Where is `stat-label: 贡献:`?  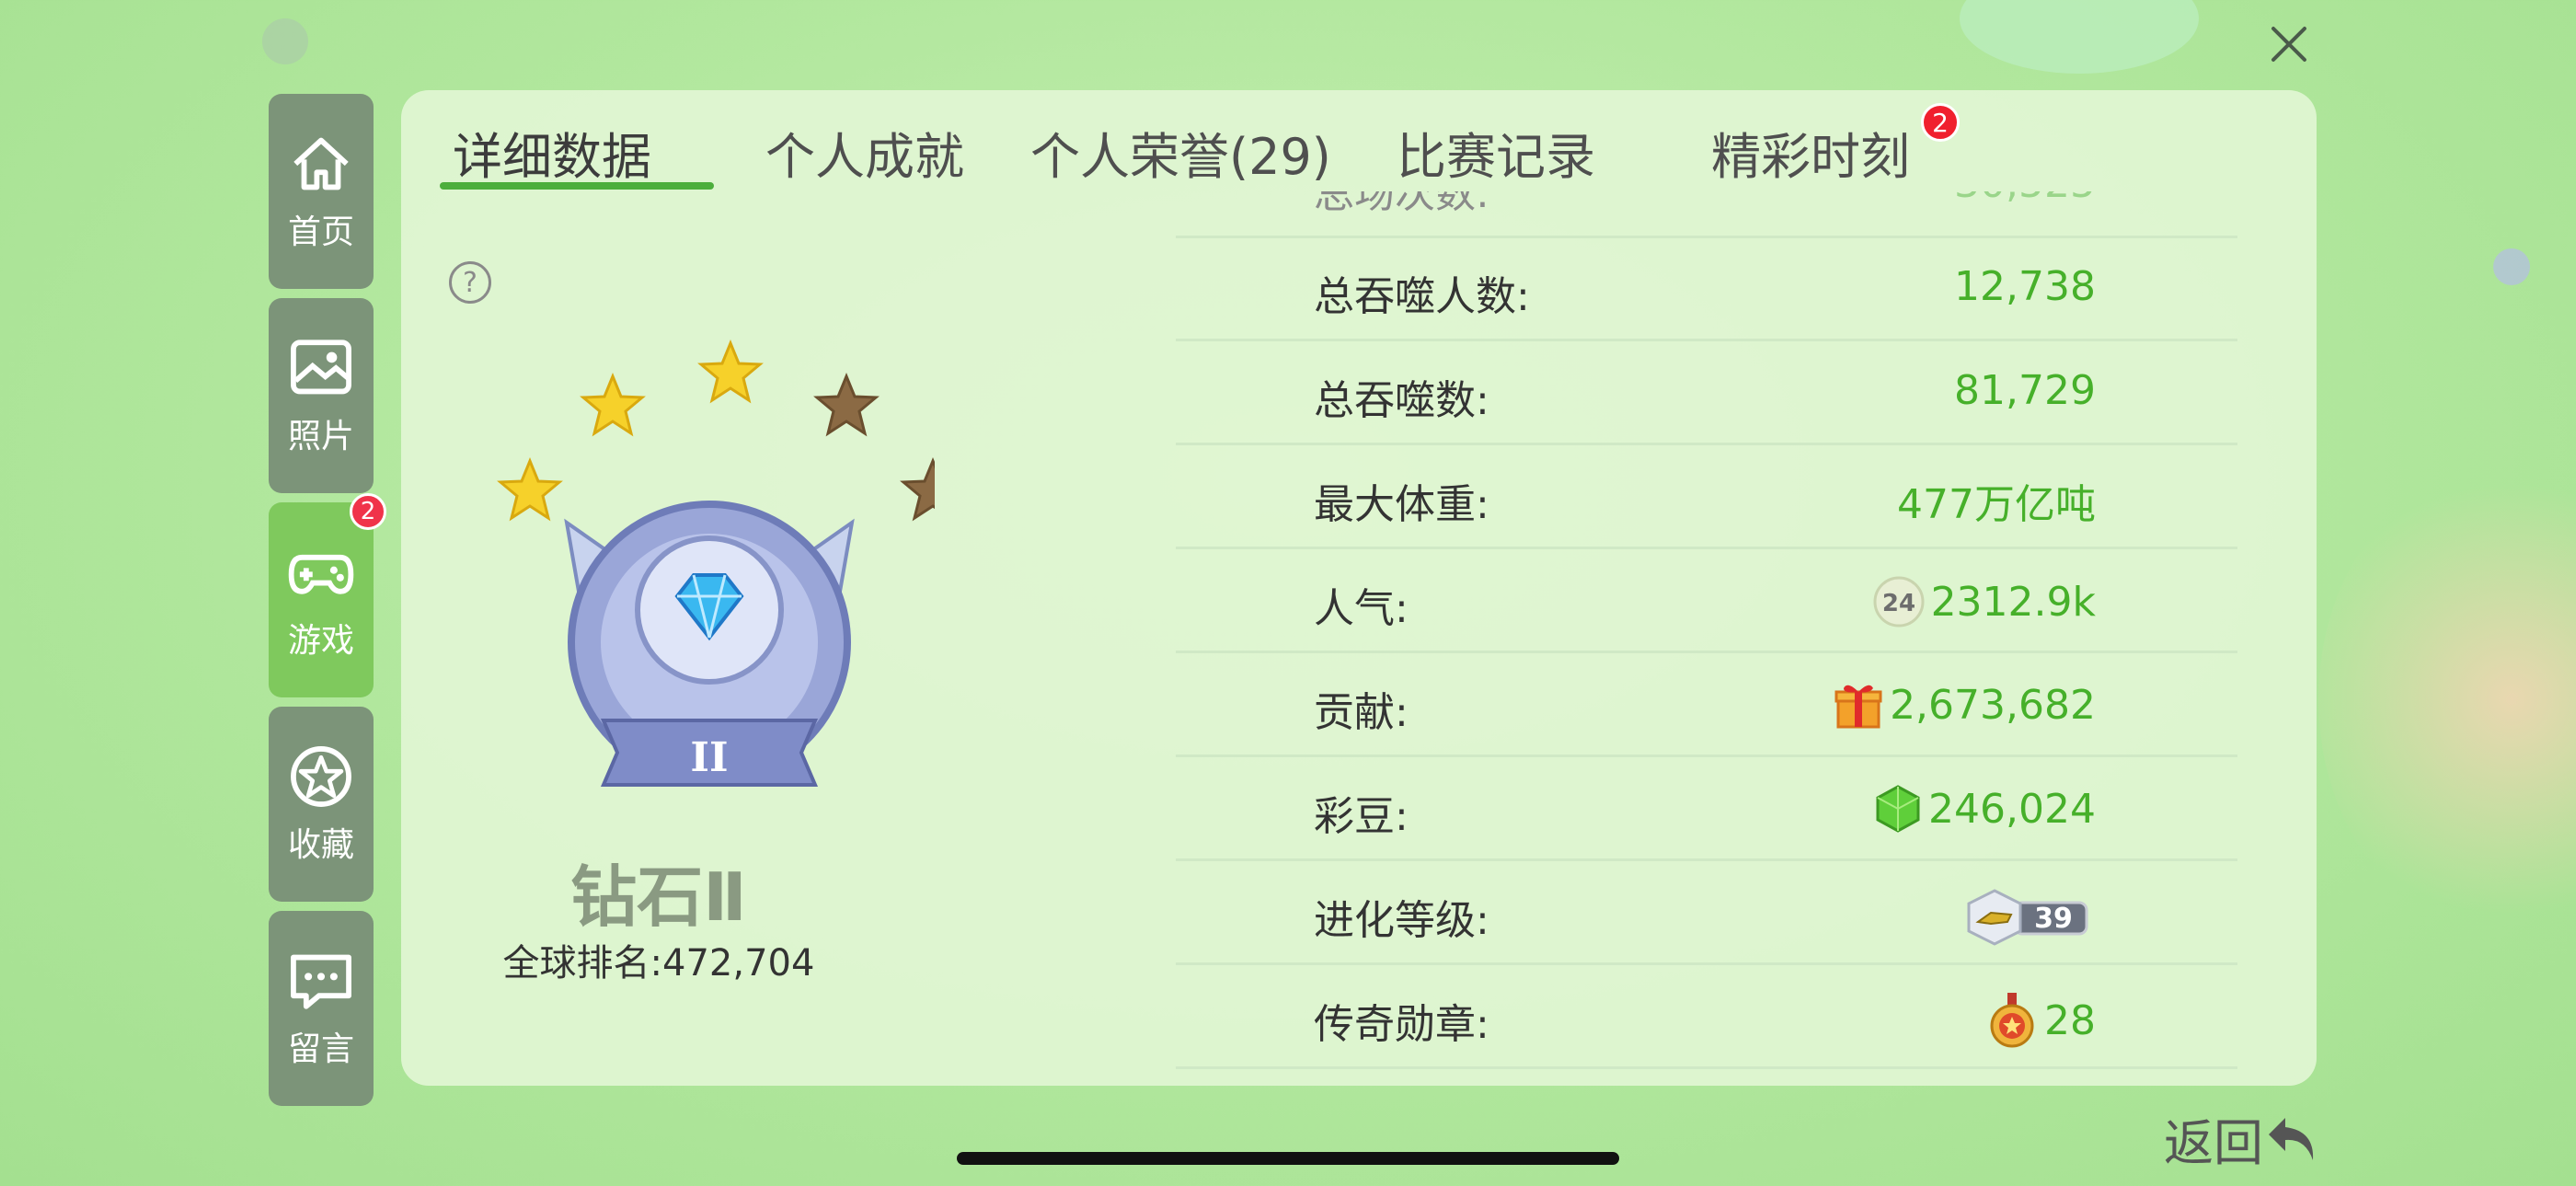
stat-label: 贡献: is located at coordinates (1361, 712).